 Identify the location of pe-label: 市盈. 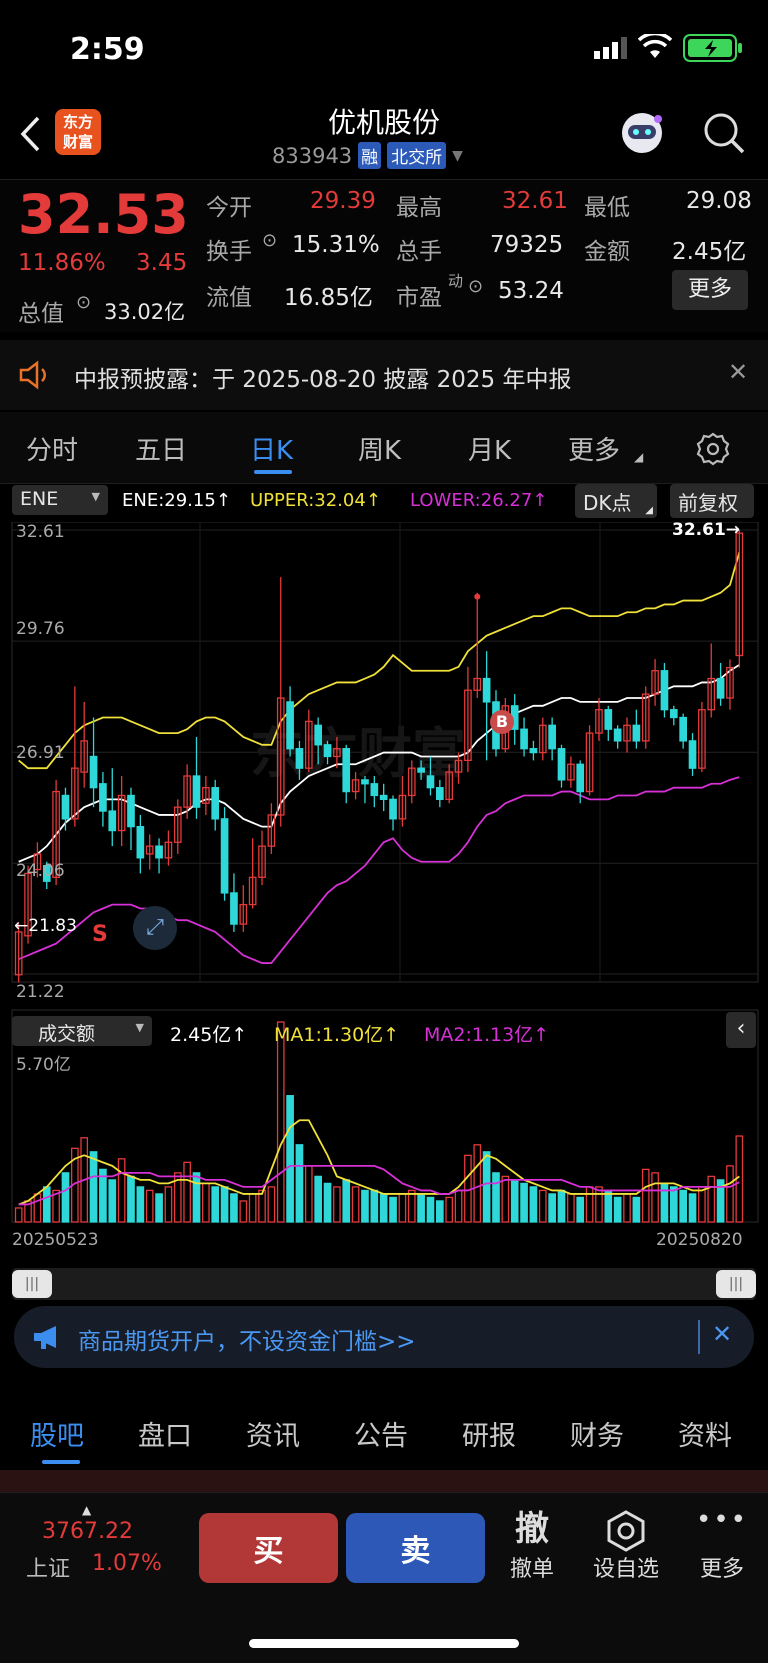
(419, 298).